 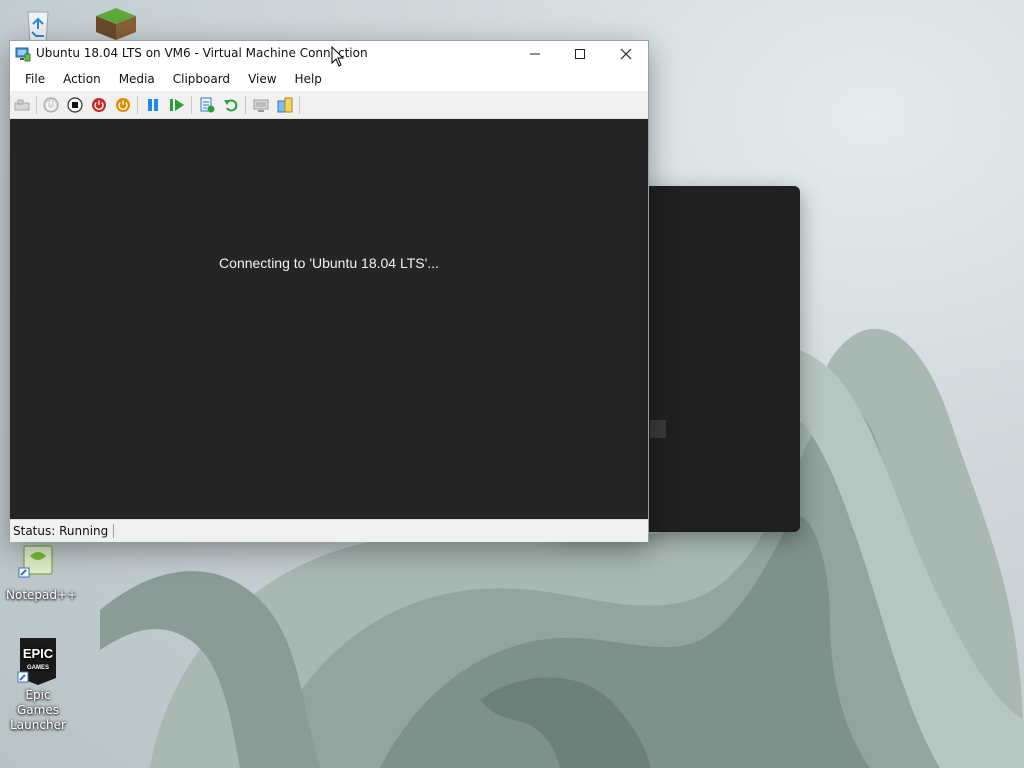 I want to click on start-icon, so click(x=51, y=105).